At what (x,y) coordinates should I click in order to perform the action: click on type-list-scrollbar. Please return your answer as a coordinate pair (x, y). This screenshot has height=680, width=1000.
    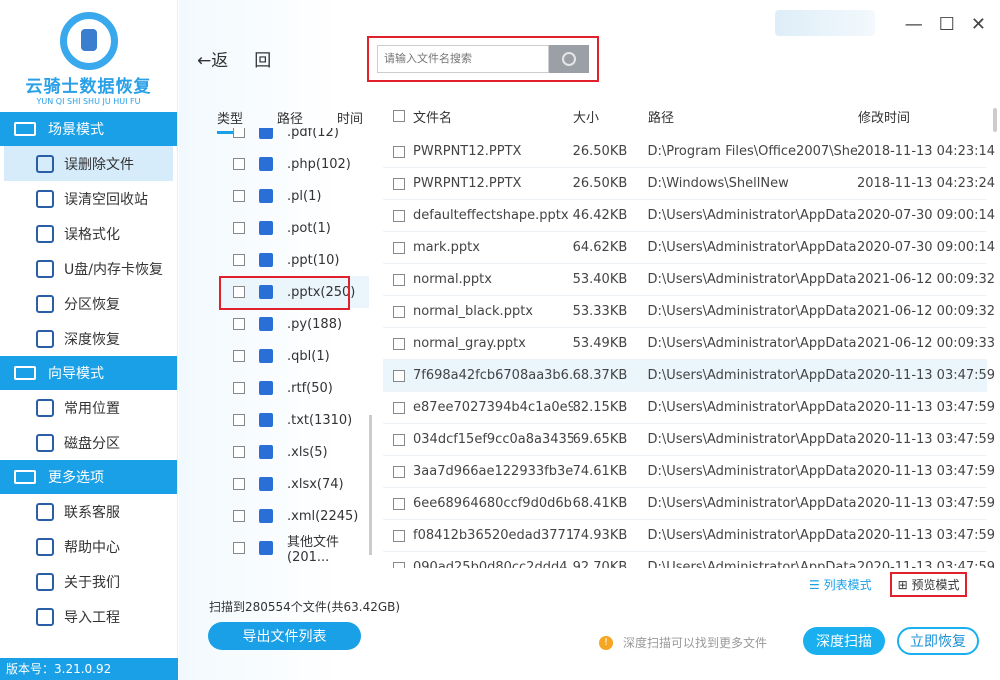
    Looking at the image, I should click on (370, 485).